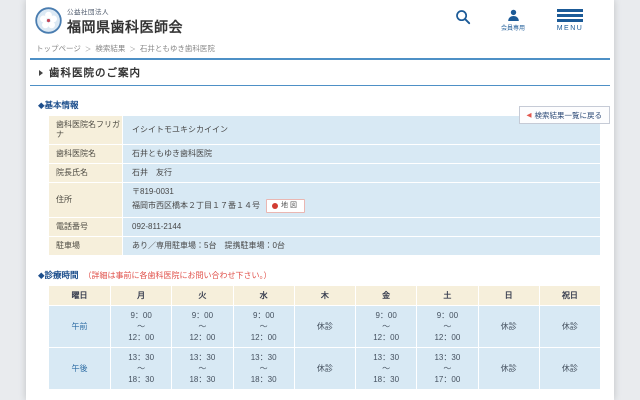 This screenshot has width=640, height=400. What do you see at coordinates (85, 227) in the screenshot?
I see `row-label: 電話番号` at bounding box center [85, 227].